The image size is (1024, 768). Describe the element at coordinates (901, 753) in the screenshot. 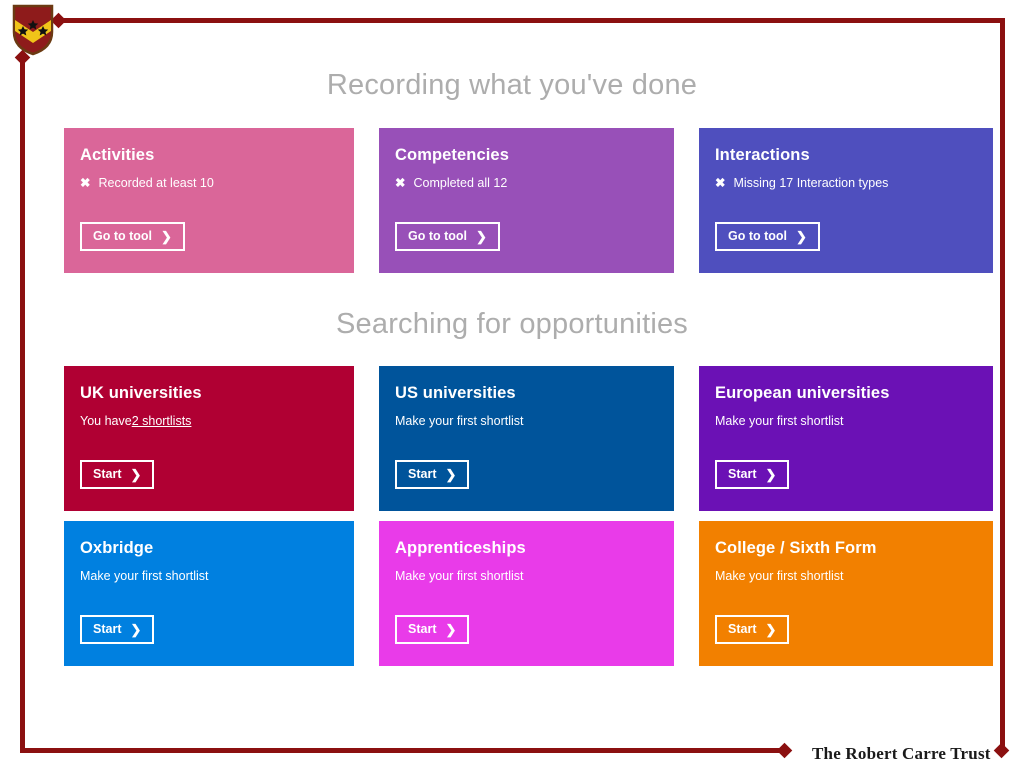

I see `footer-brand-name: The Robert Carre Trust` at that location.